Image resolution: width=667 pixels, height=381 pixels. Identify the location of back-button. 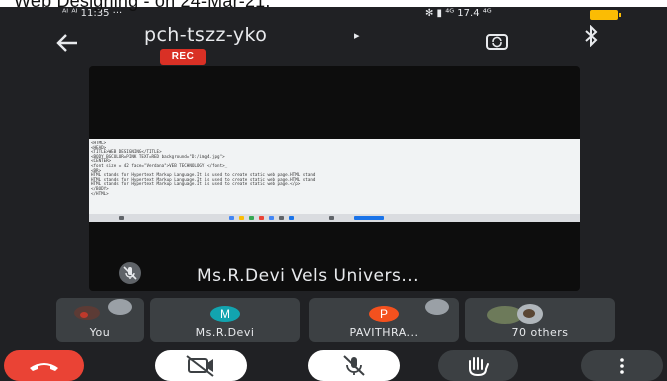
(67, 44).